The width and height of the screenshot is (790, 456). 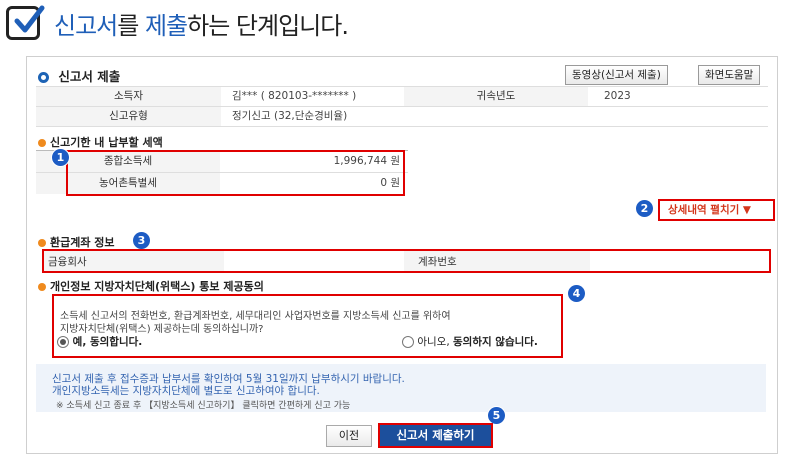 What do you see at coordinates (128, 96) in the screenshot?
I see `taxpayer-label: 소득자` at bounding box center [128, 96].